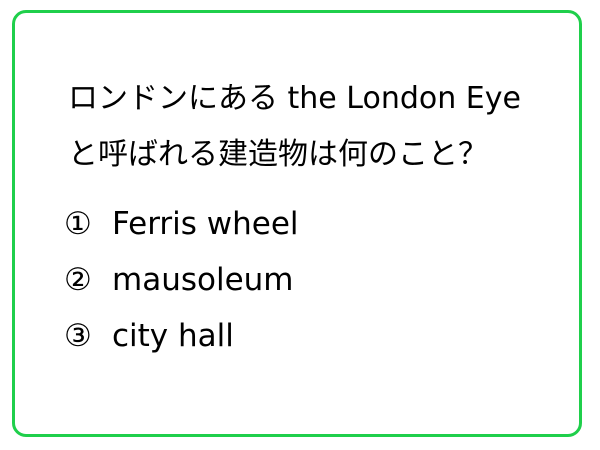  I want to click on option-number-1: ①, so click(78, 224).